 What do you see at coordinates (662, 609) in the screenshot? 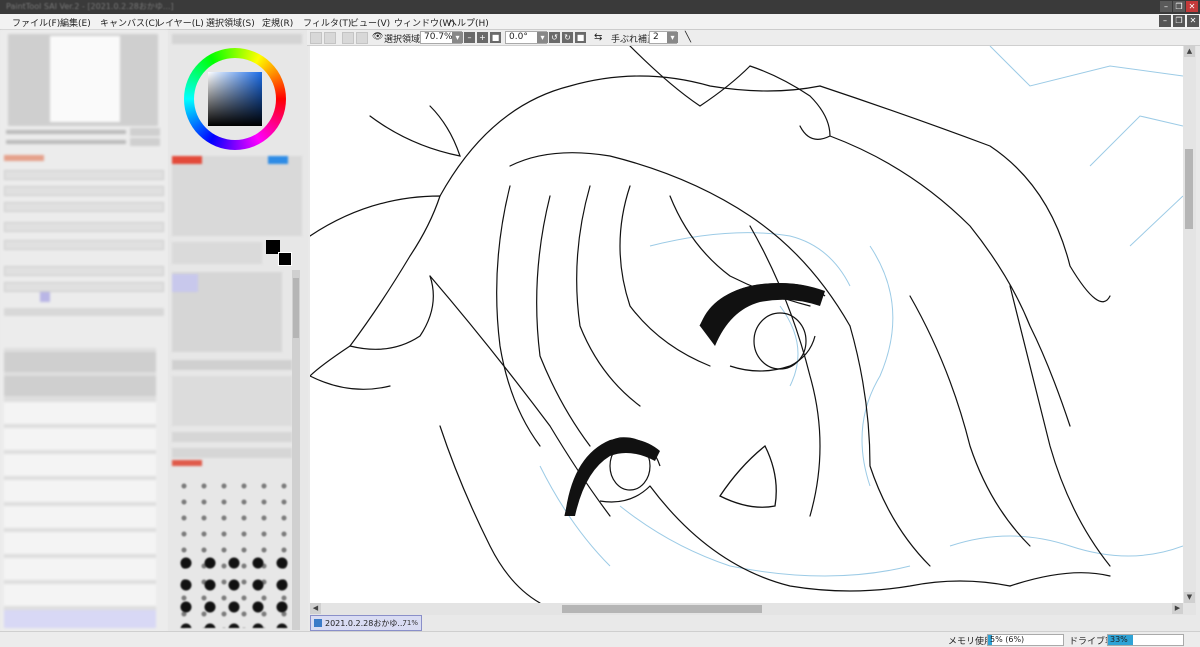
I see `horizontal-scroll-thumb` at bounding box center [662, 609].